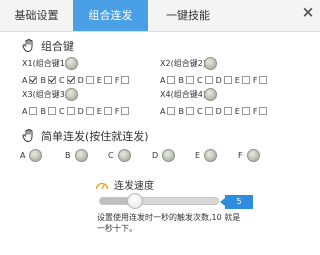 The width and height of the screenshot is (320, 255). What do you see at coordinates (134, 186) in the screenshot?
I see `speed-title: 连发速度` at bounding box center [134, 186].